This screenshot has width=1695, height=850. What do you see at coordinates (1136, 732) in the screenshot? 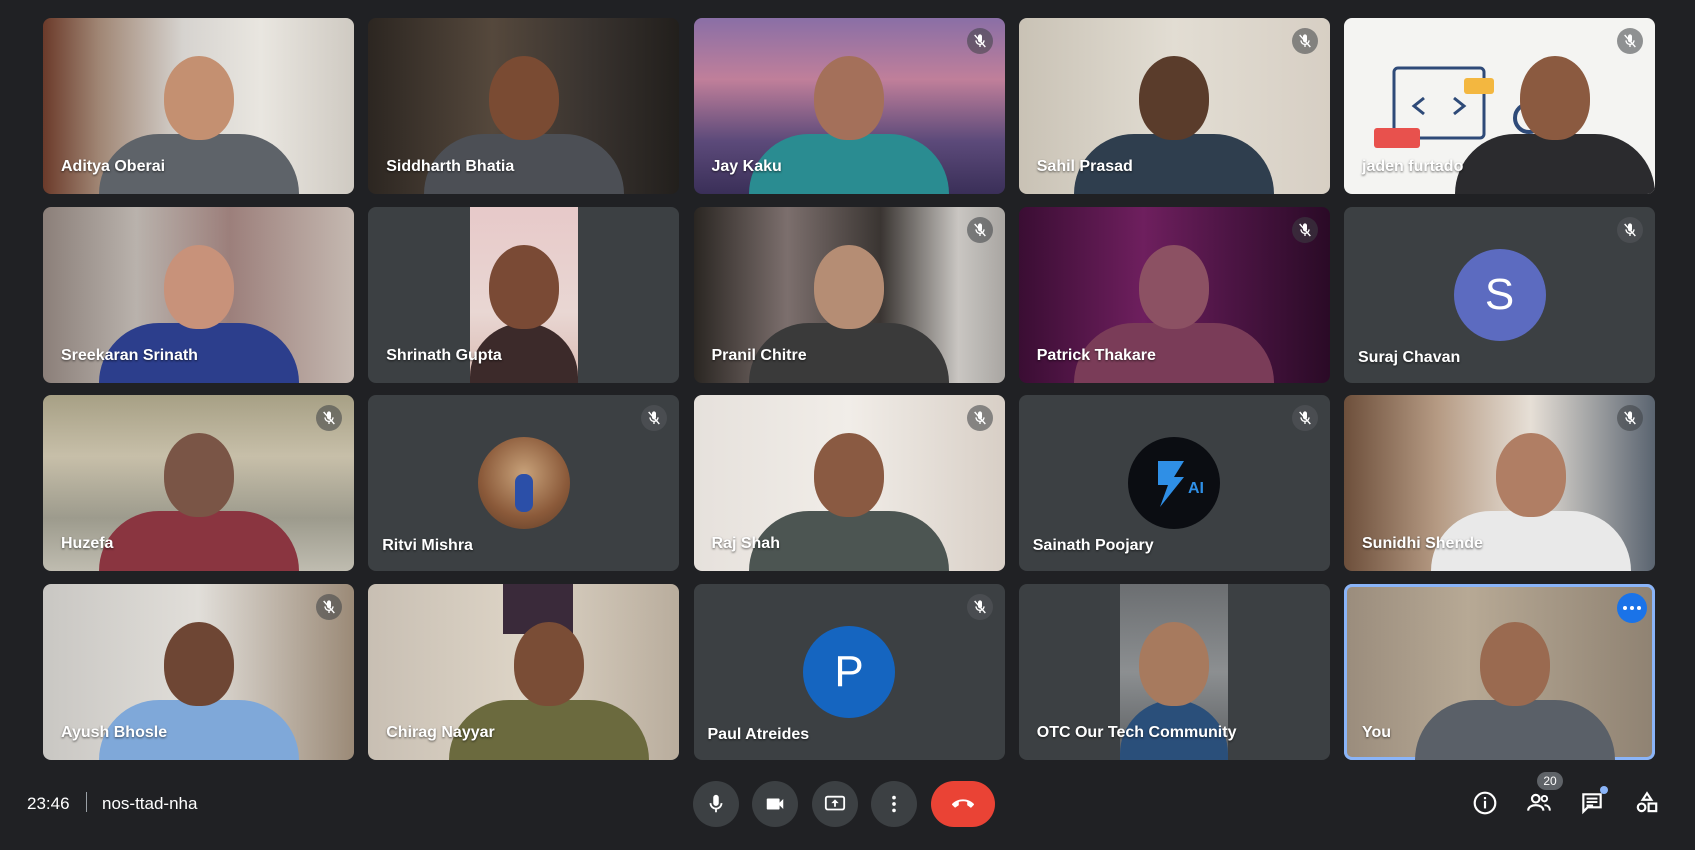
I see `participant-name: OTC Our Tech Community` at bounding box center [1136, 732].